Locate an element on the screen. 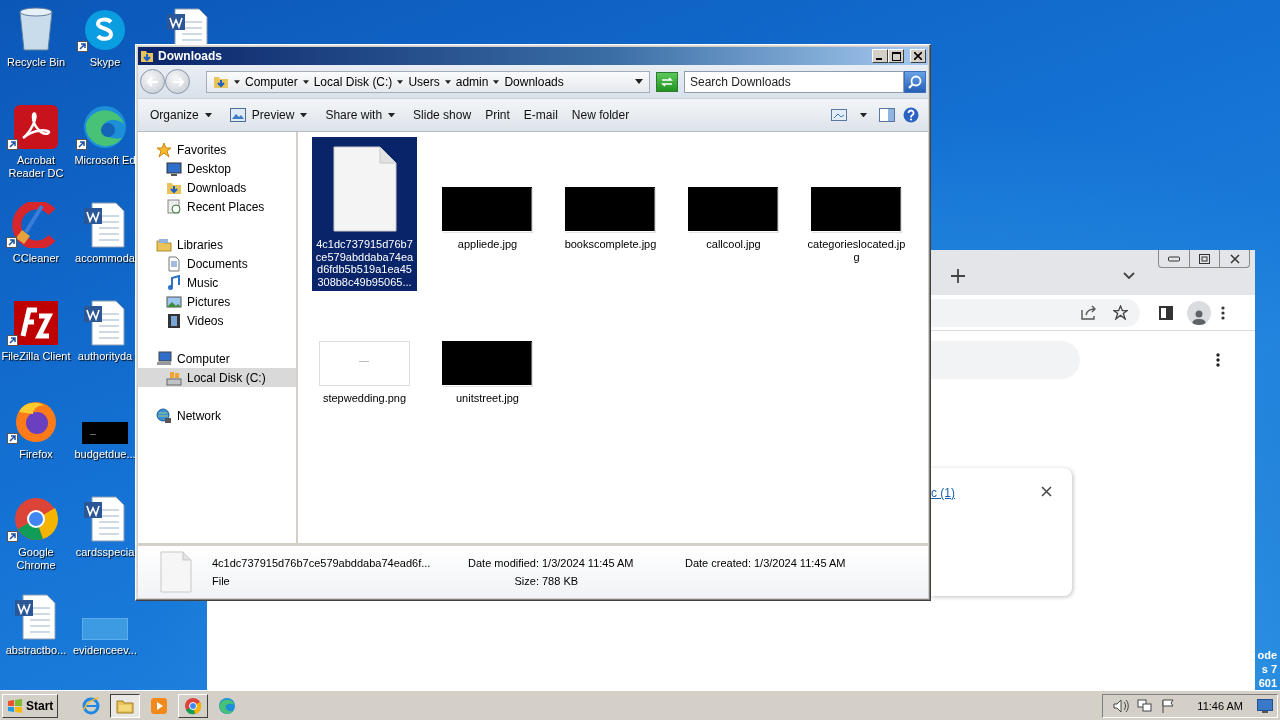  start-button: Start is located at coordinates (30, 705).